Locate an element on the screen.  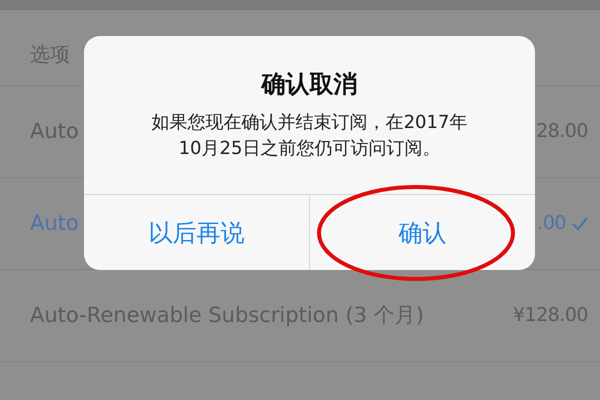
alert-title: 确认取消 is located at coordinates (310, 84).